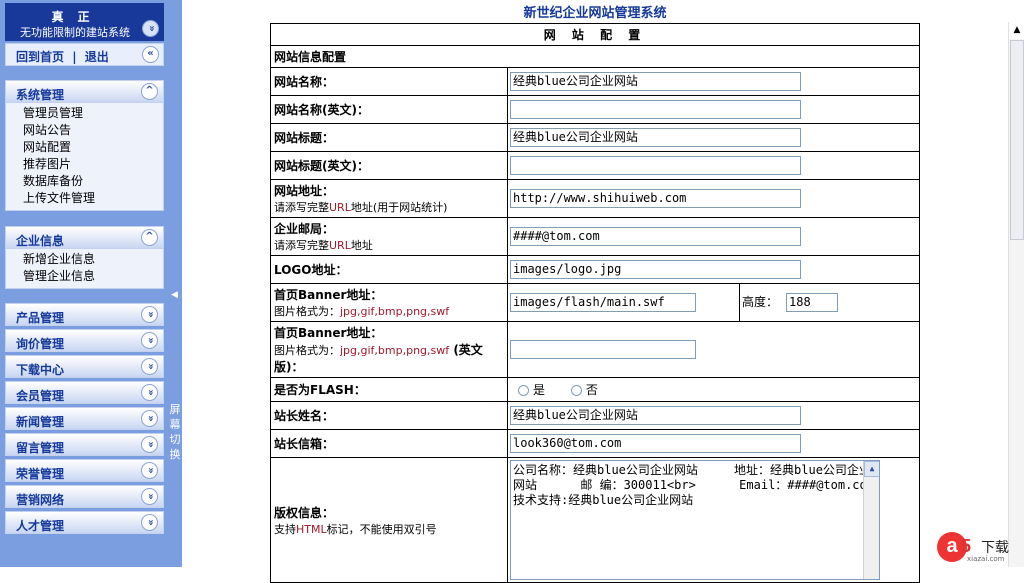 Image resolution: width=1024 pixels, height=583 pixels. Describe the element at coordinates (304, 138) in the screenshot. I see `site-title-label: 网站标题：` at that location.